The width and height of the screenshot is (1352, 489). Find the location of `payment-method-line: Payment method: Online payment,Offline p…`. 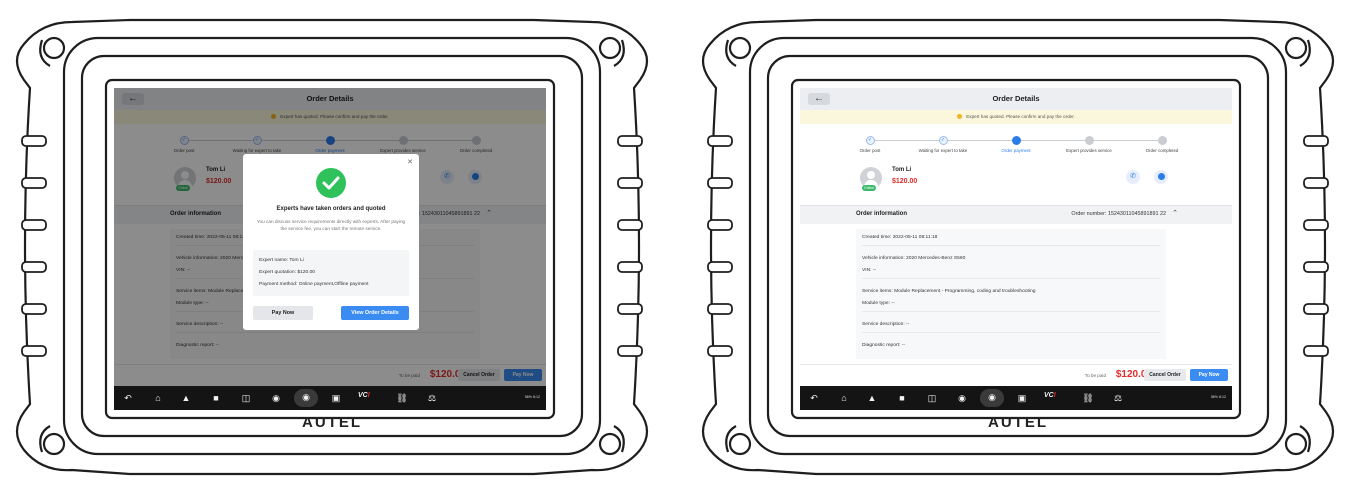

payment-method-line: Payment method: Online payment,Offline p… is located at coordinates (314, 284).